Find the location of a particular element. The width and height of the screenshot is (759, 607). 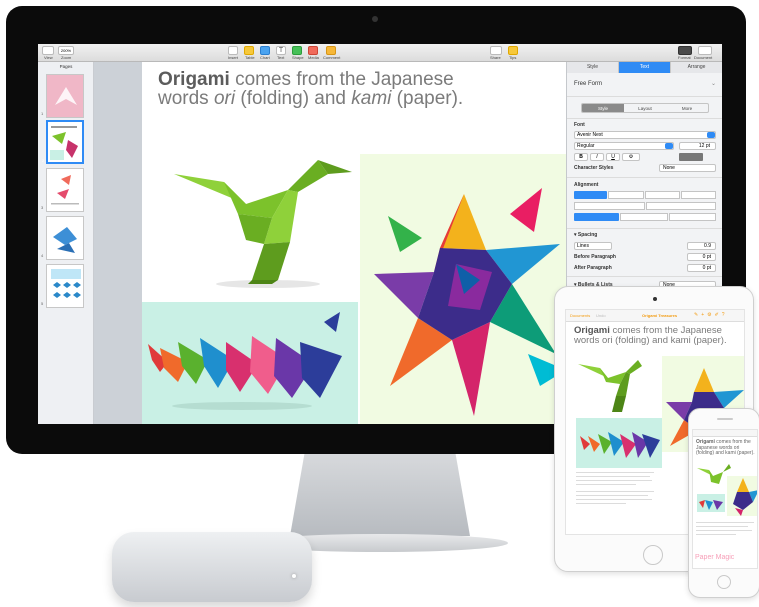

indent-buttons is located at coordinates (645, 206).